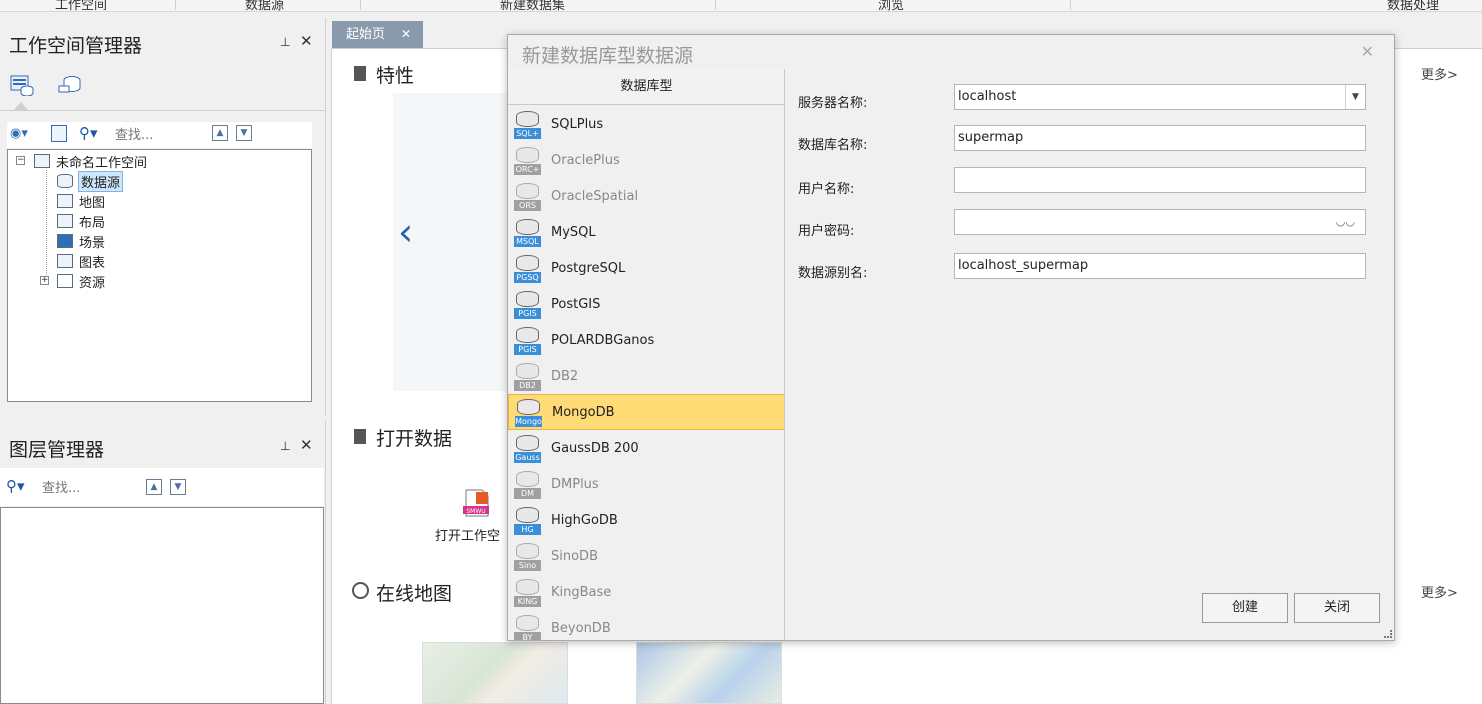  What do you see at coordinates (414, 439) in the screenshot?
I see `open-data-title: 打开数据` at bounding box center [414, 439].